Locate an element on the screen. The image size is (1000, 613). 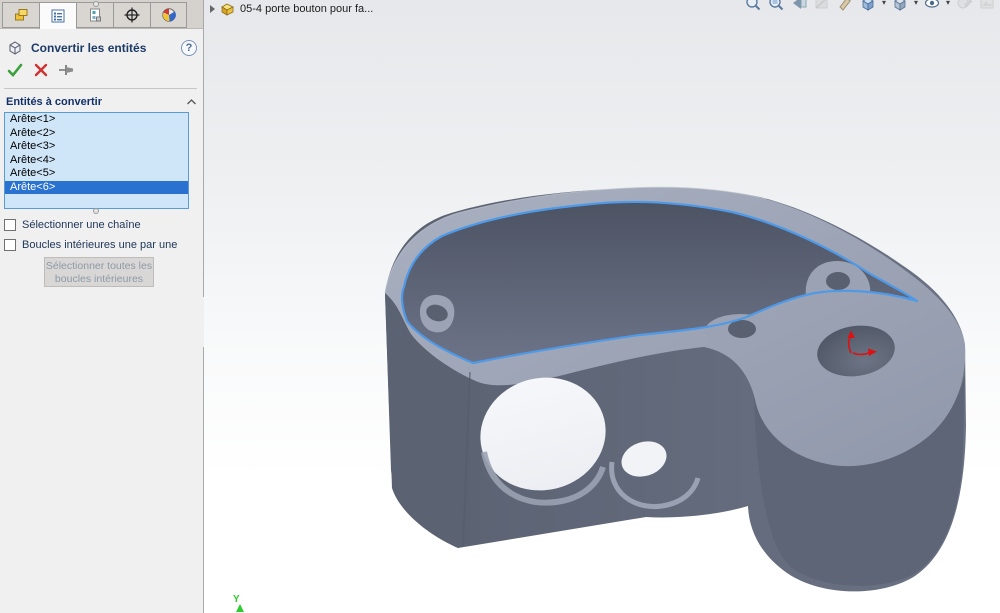
part-document-icon is located at coordinates (227, 9).